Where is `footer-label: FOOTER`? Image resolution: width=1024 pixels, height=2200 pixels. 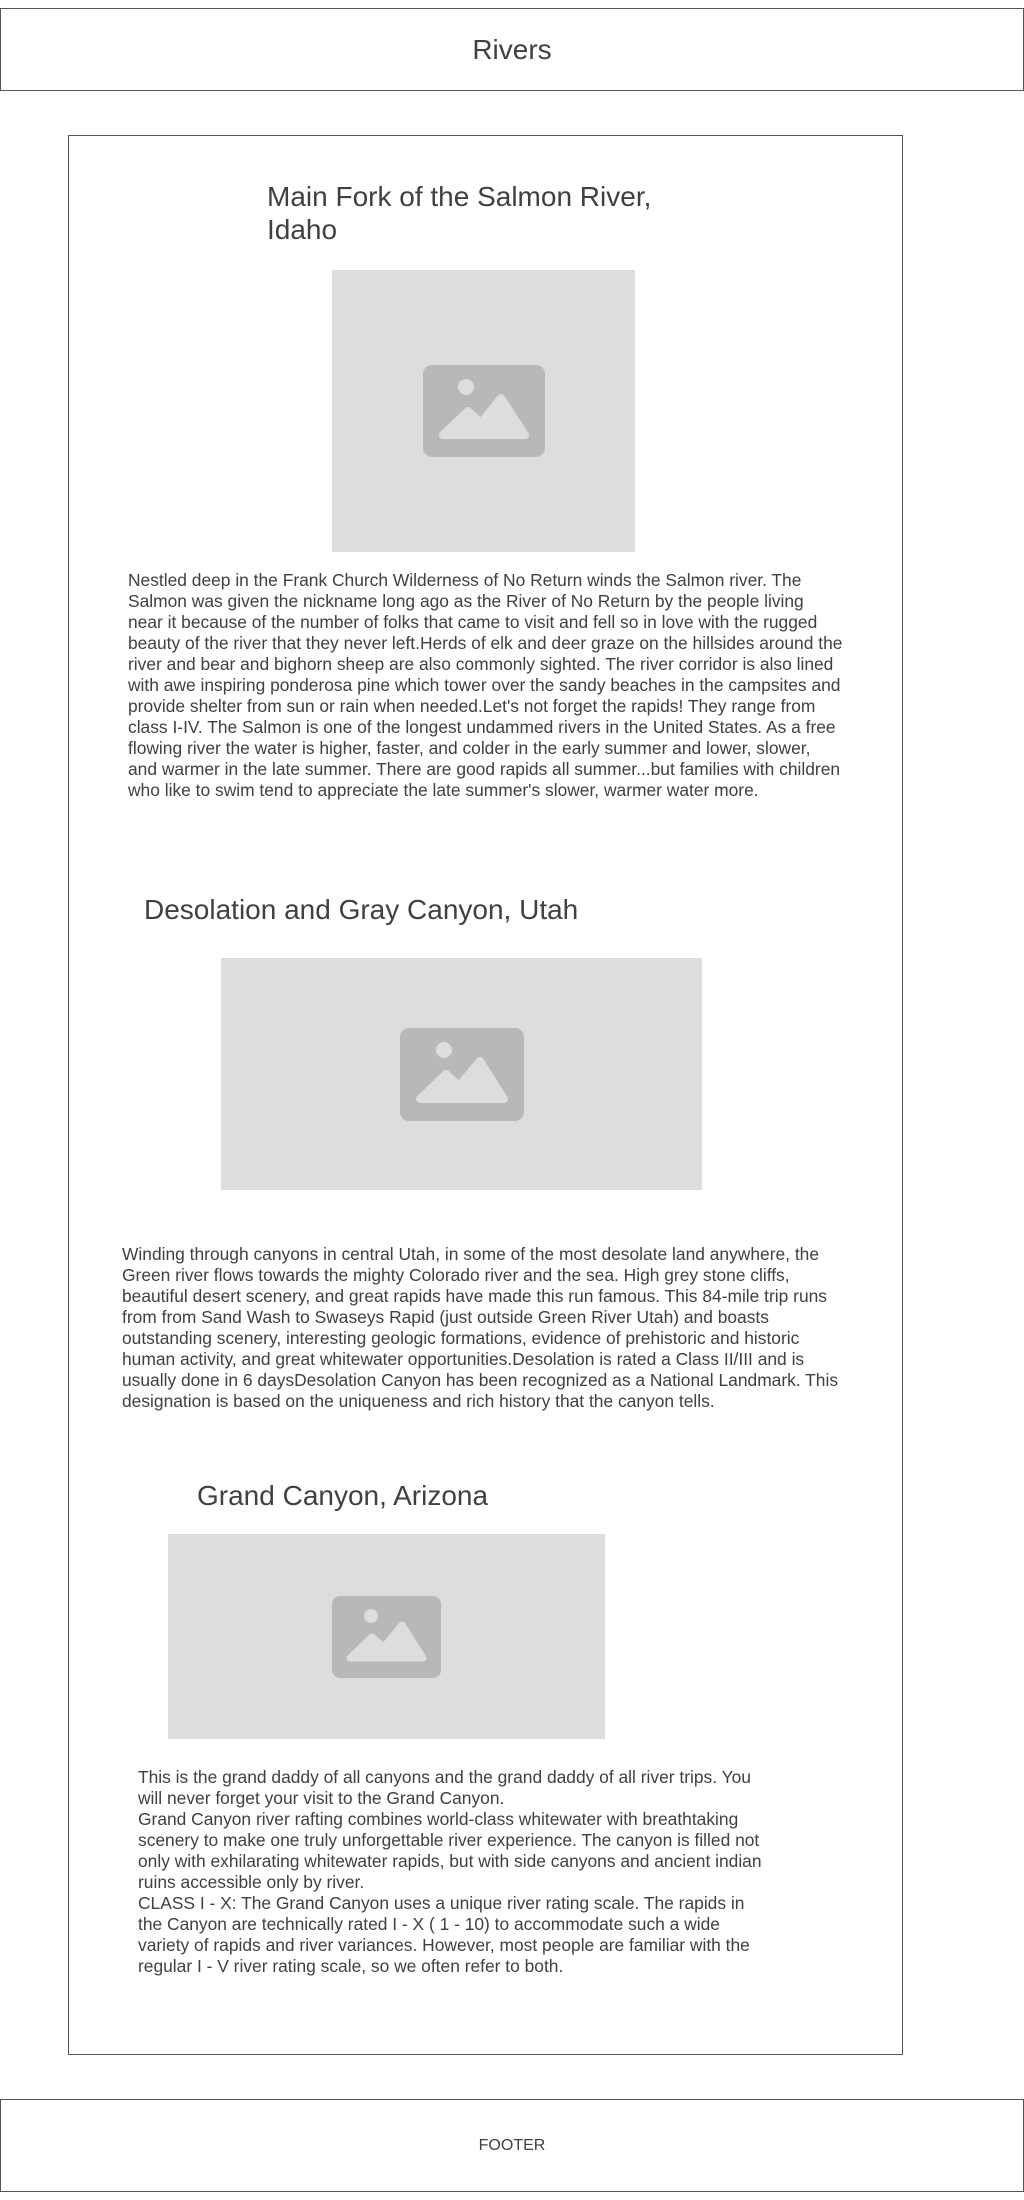
footer-label: FOOTER is located at coordinates (512, 2145).